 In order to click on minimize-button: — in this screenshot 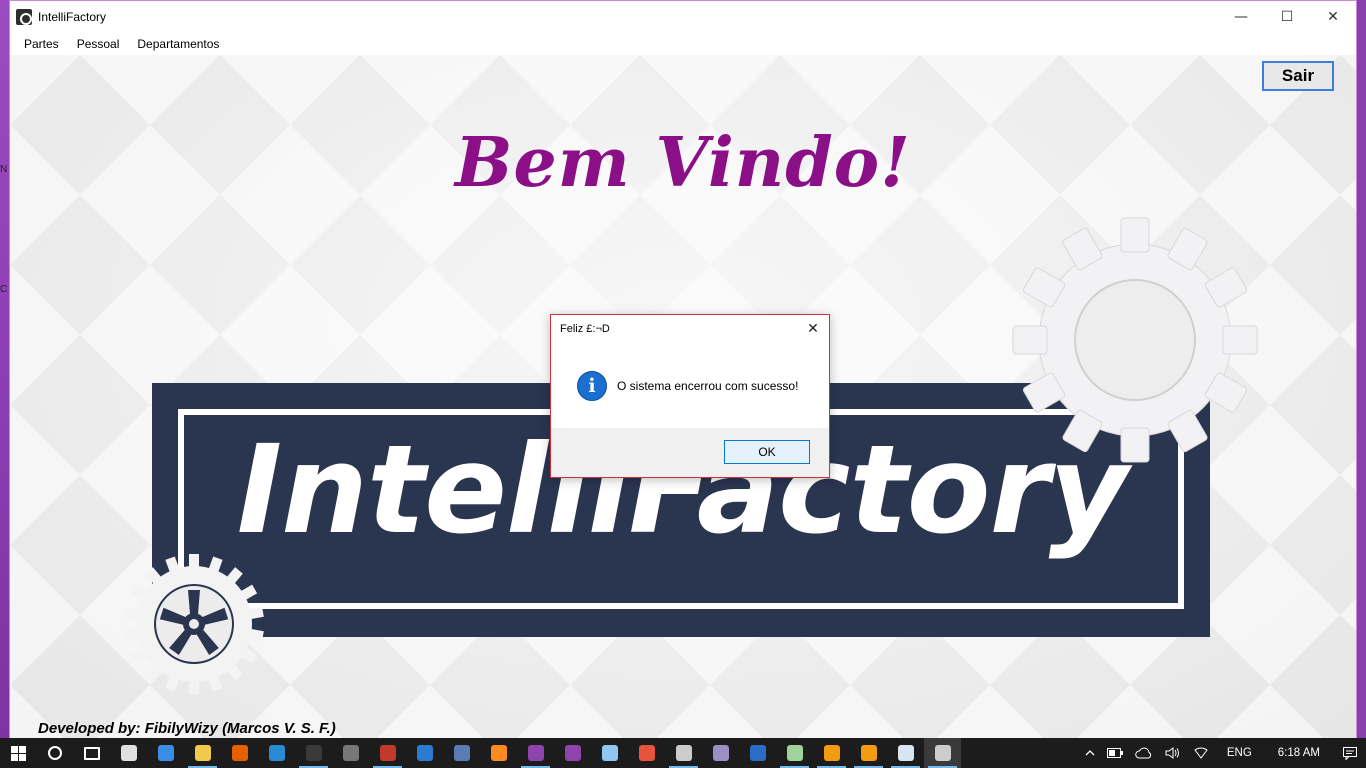, I will do `click(1241, 16)`.